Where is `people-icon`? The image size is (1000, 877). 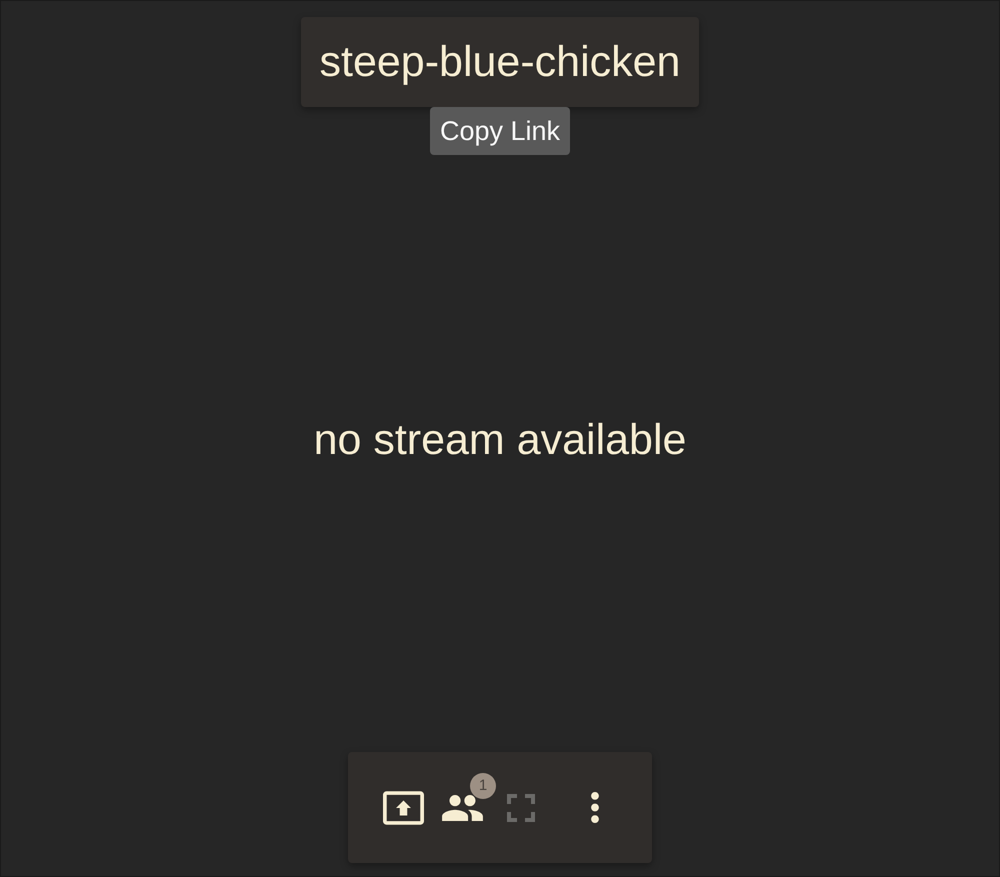 people-icon is located at coordinates (462, 807).